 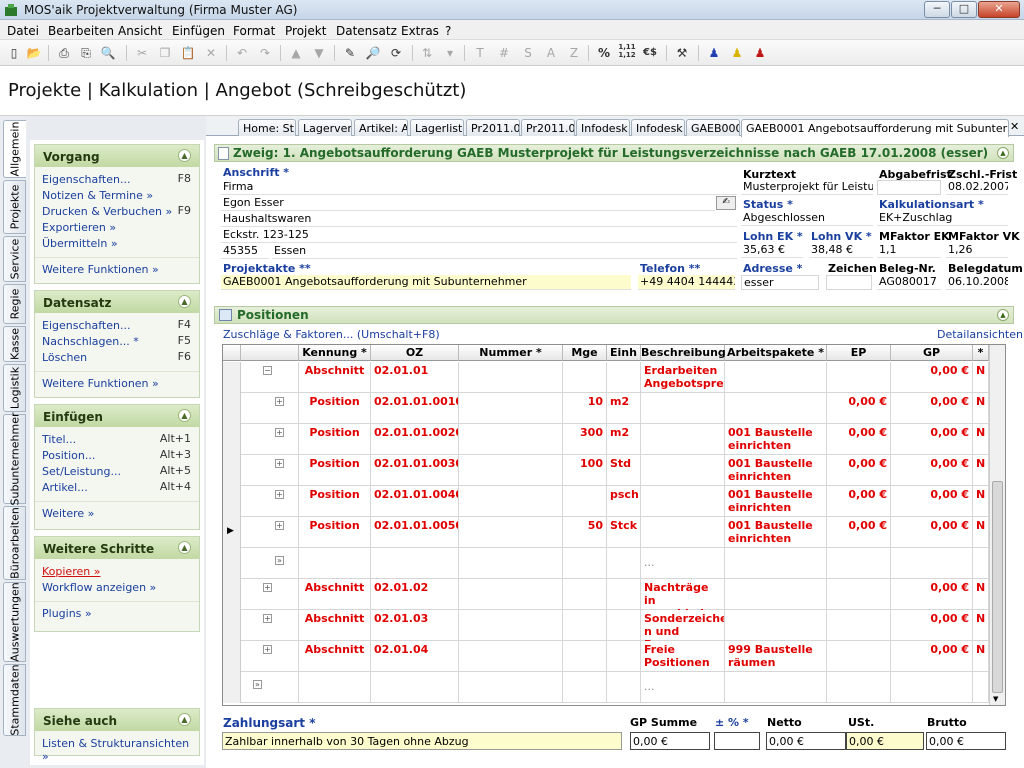 What do you see at coordinates (942, 218) in the screenshot?
I see `kalkulationsart-field: EK+Zuschlag` at bounding box center [942, 218].